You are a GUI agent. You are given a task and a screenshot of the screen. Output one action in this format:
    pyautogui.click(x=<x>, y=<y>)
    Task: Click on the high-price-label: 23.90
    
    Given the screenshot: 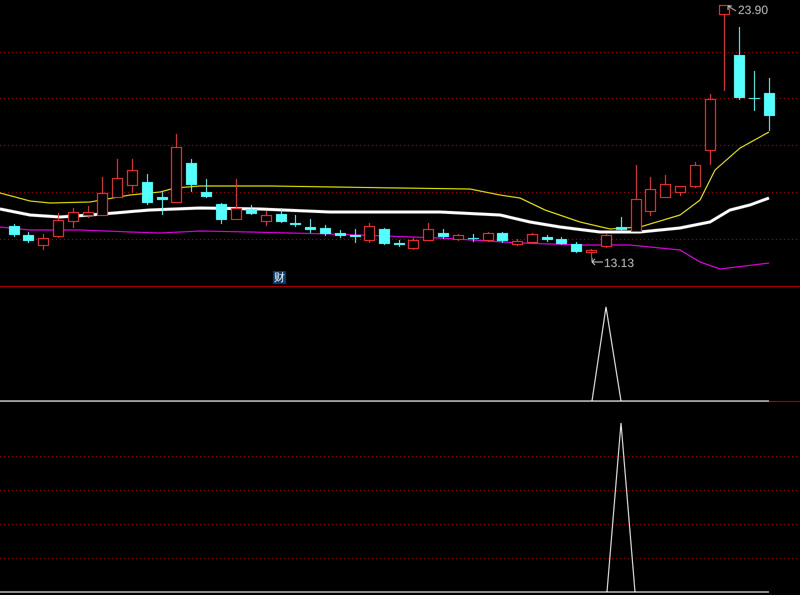 What is the action you would take?
    pyautogui.click(x=753, y=10)
    